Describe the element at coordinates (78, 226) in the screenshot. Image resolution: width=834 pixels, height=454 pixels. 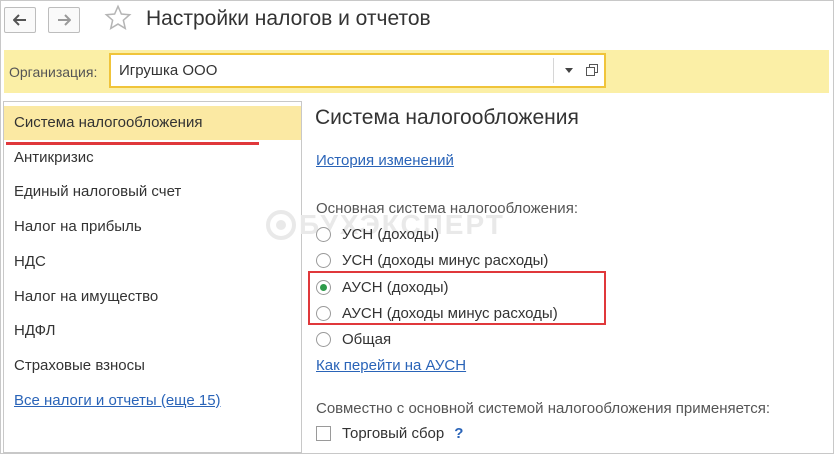
I see `sidebar-item-label: Налог на прибыль` at that location.